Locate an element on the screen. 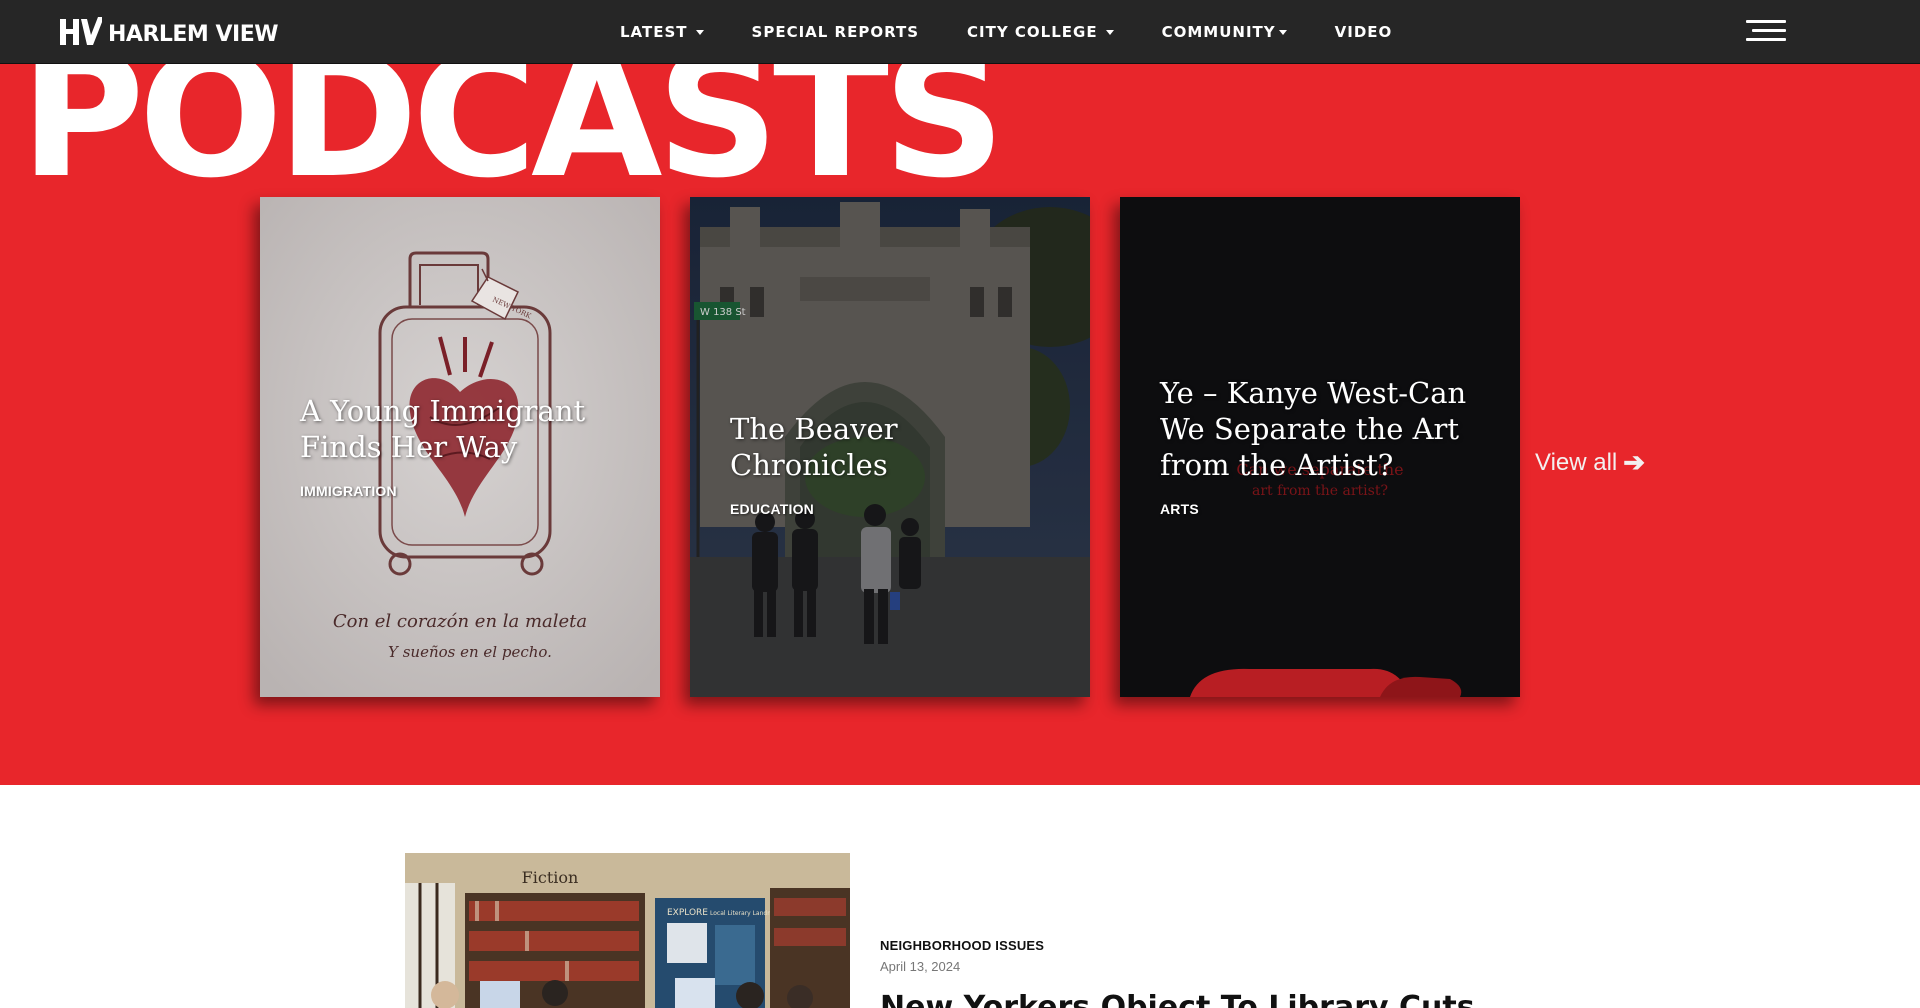  nav-item-special-reports: SPECIAL REPORTS is located at coordinates (835, 32).